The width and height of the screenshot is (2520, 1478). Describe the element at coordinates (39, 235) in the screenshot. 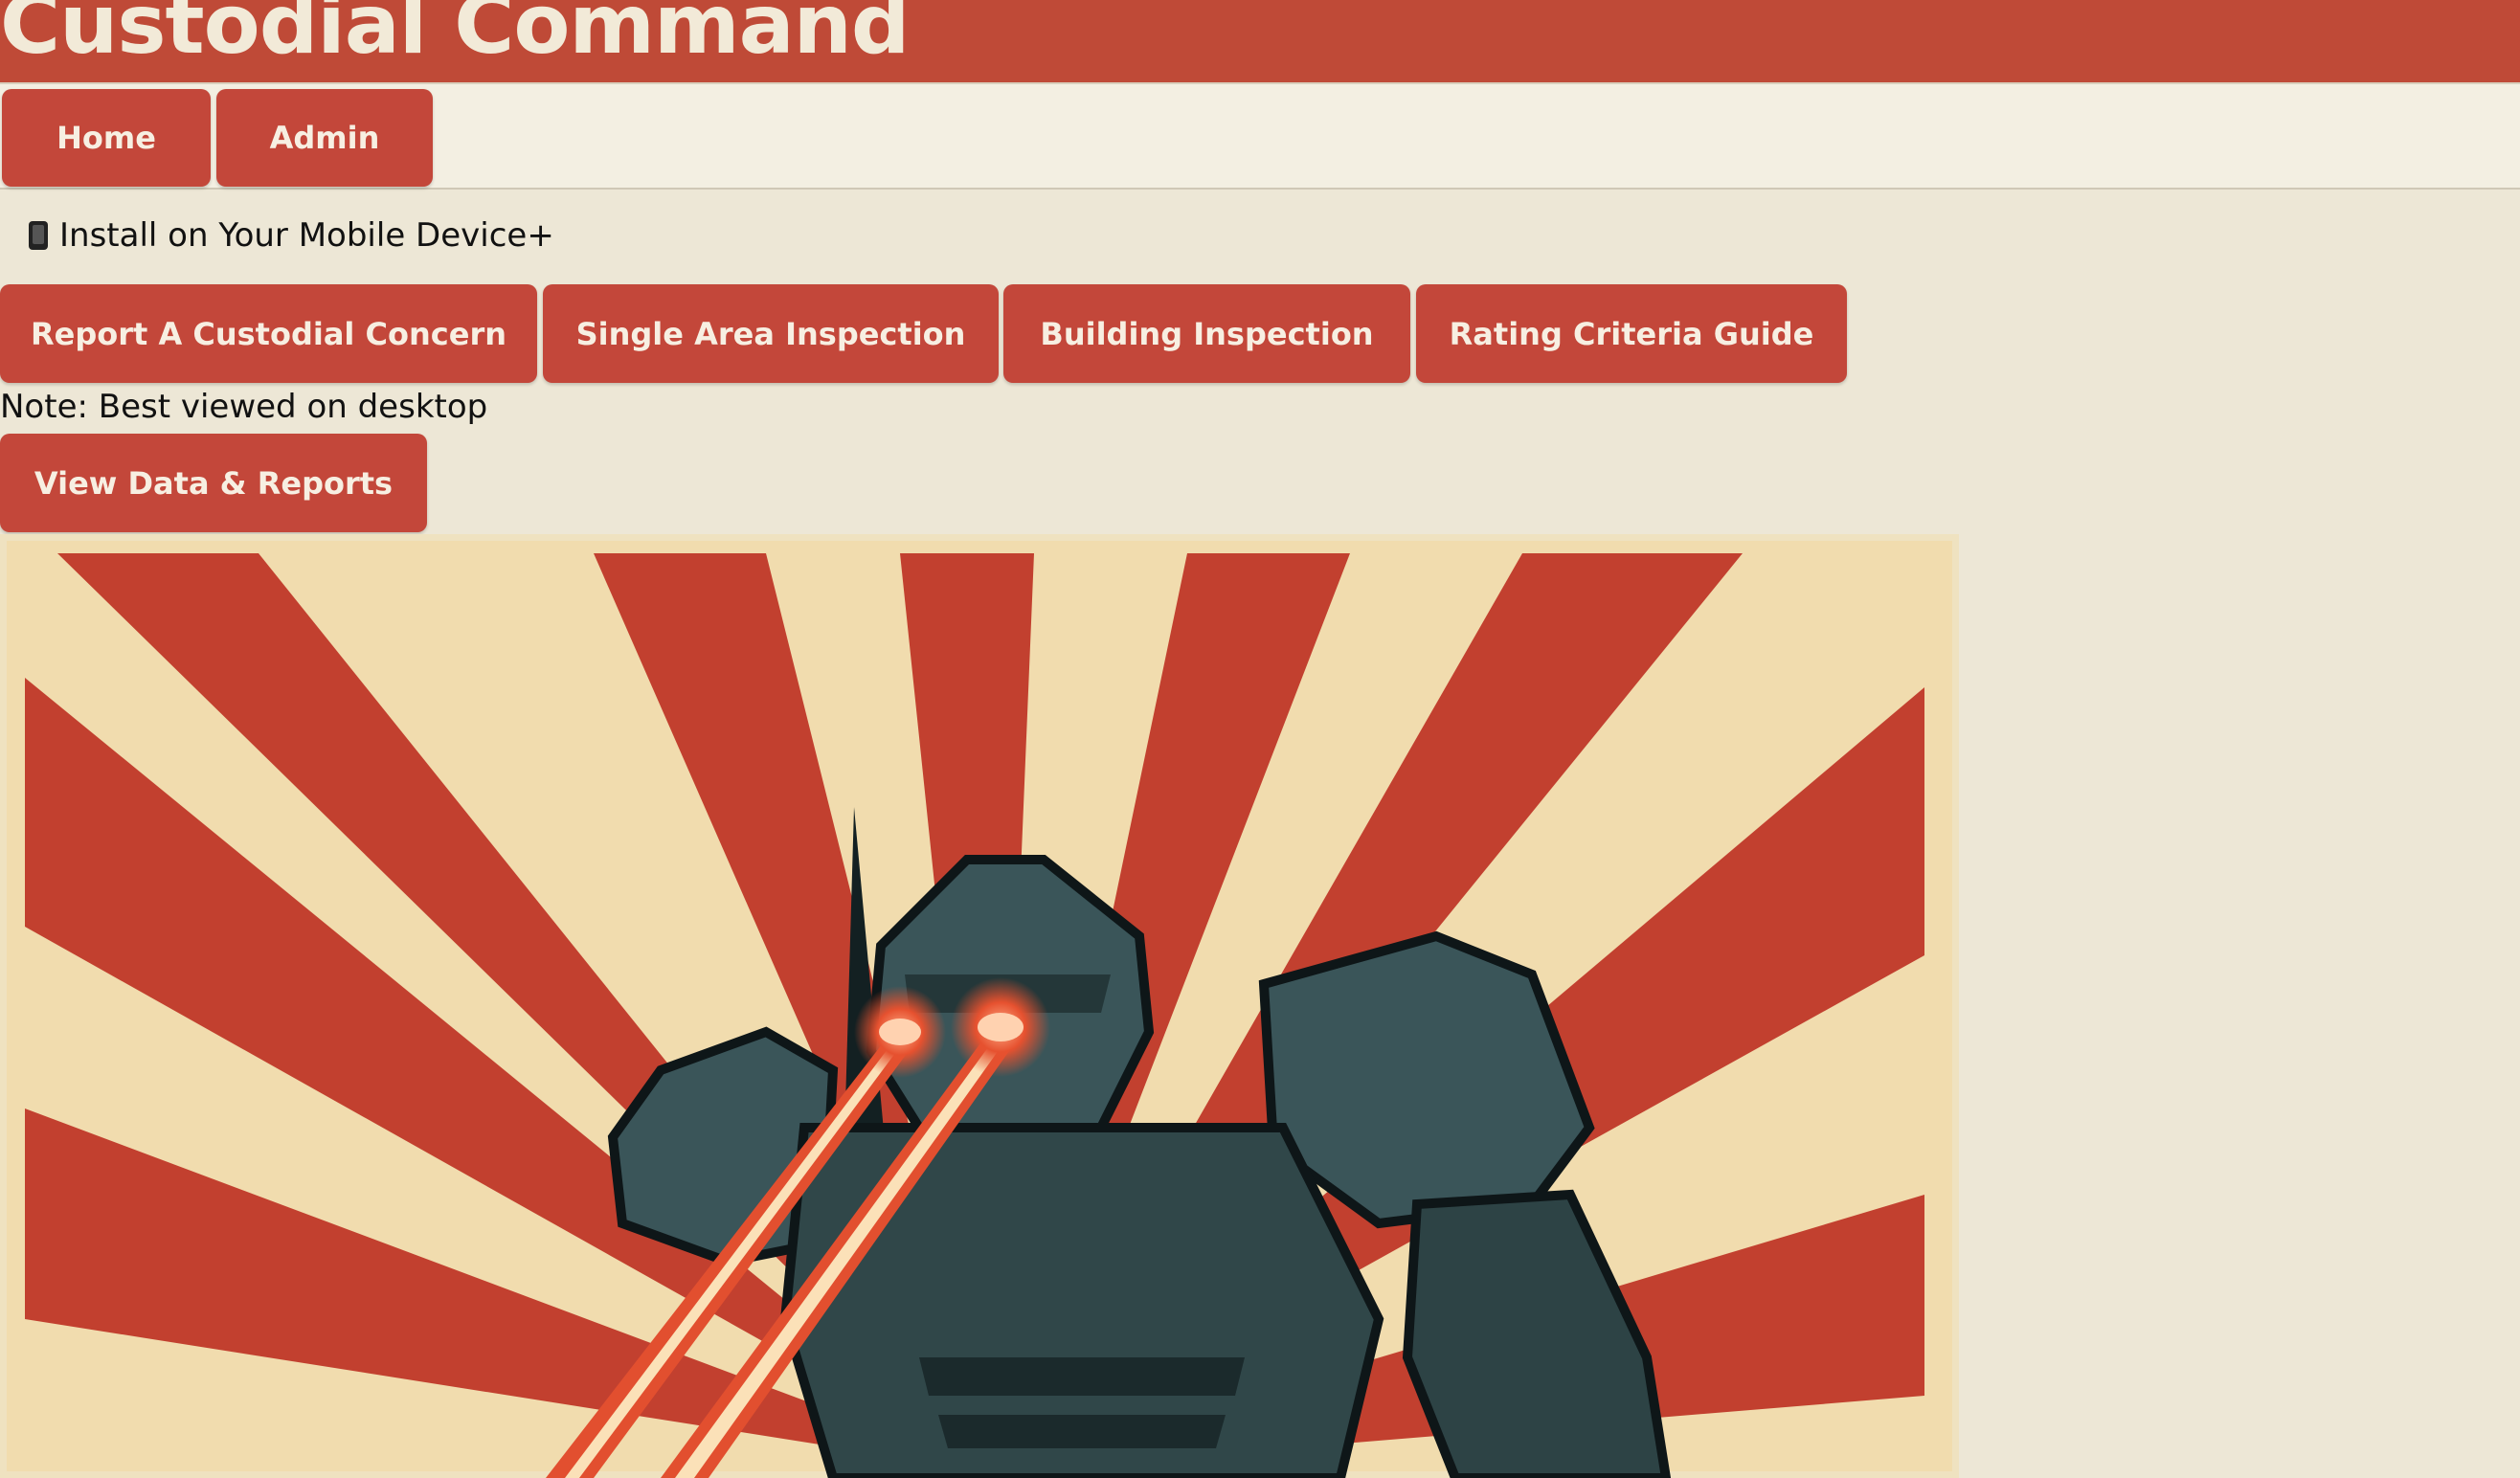

I see `mobile-phone-icon` at that location.